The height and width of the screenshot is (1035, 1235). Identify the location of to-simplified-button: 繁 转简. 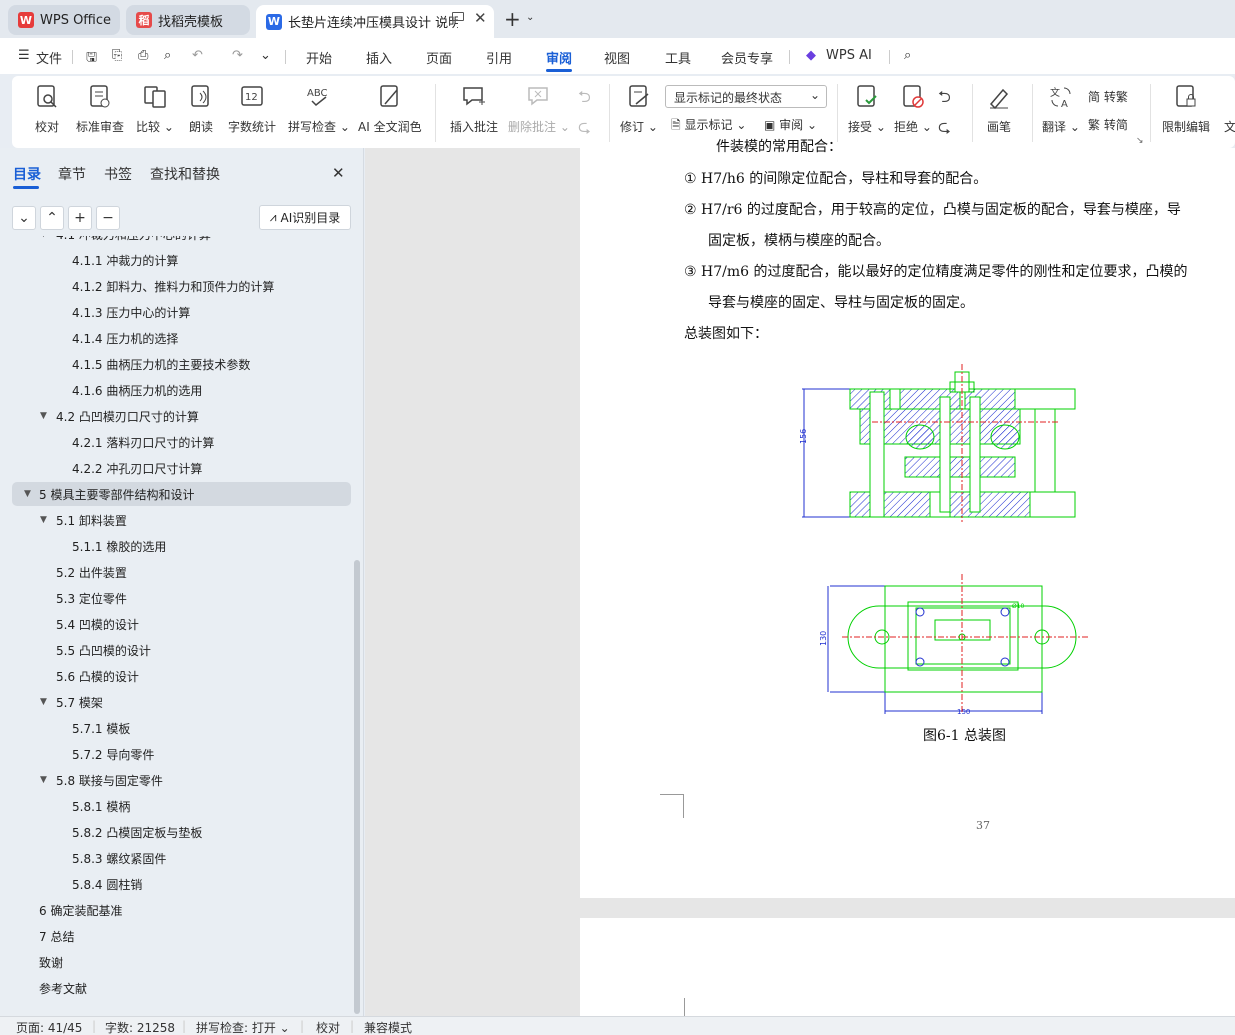
(1108, 124).